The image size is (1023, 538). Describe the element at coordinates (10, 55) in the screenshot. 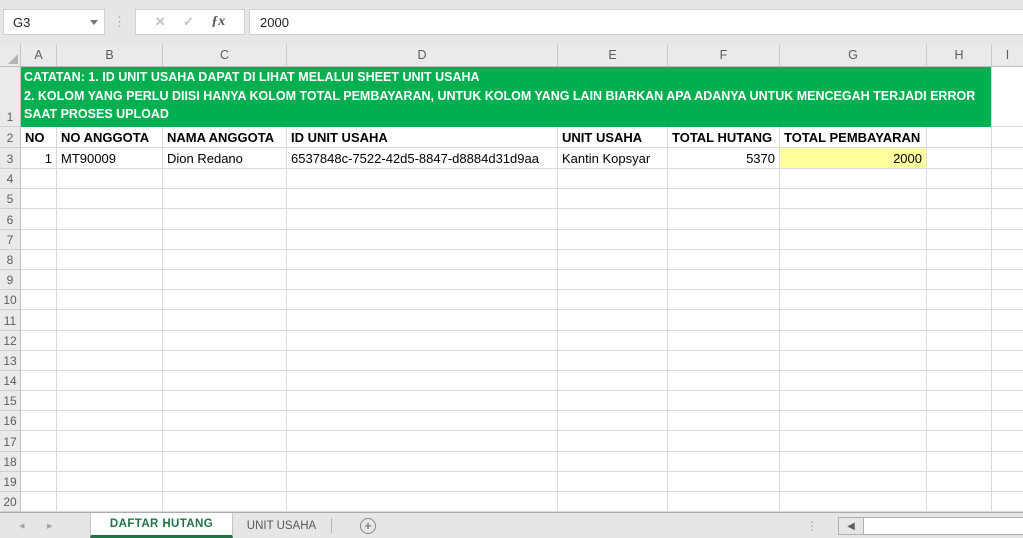

I see `select-all-corner` at that location.